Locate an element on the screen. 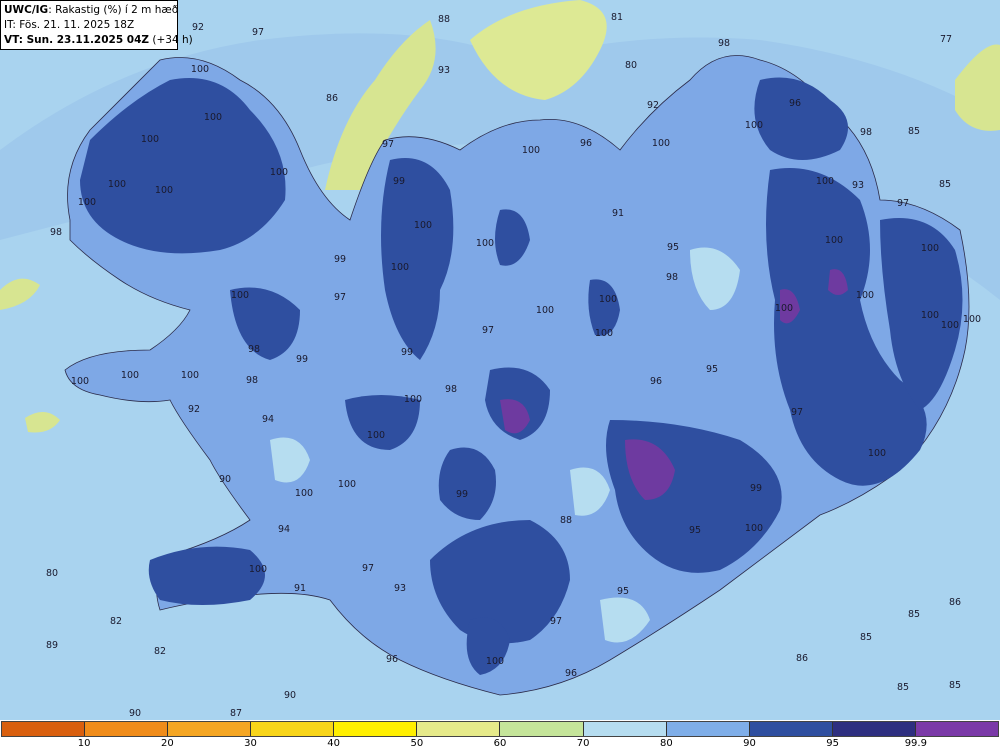  legend-bar is located at coordinates (500, 729).